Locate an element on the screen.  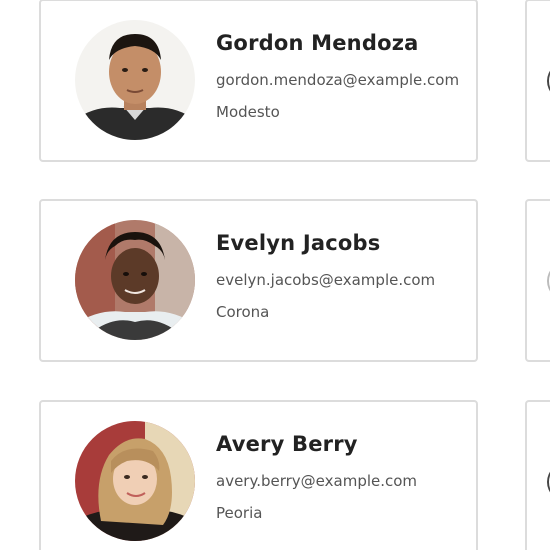
contact-email: evelyn.jacobs@example.com is located at coordinates (341, 280).